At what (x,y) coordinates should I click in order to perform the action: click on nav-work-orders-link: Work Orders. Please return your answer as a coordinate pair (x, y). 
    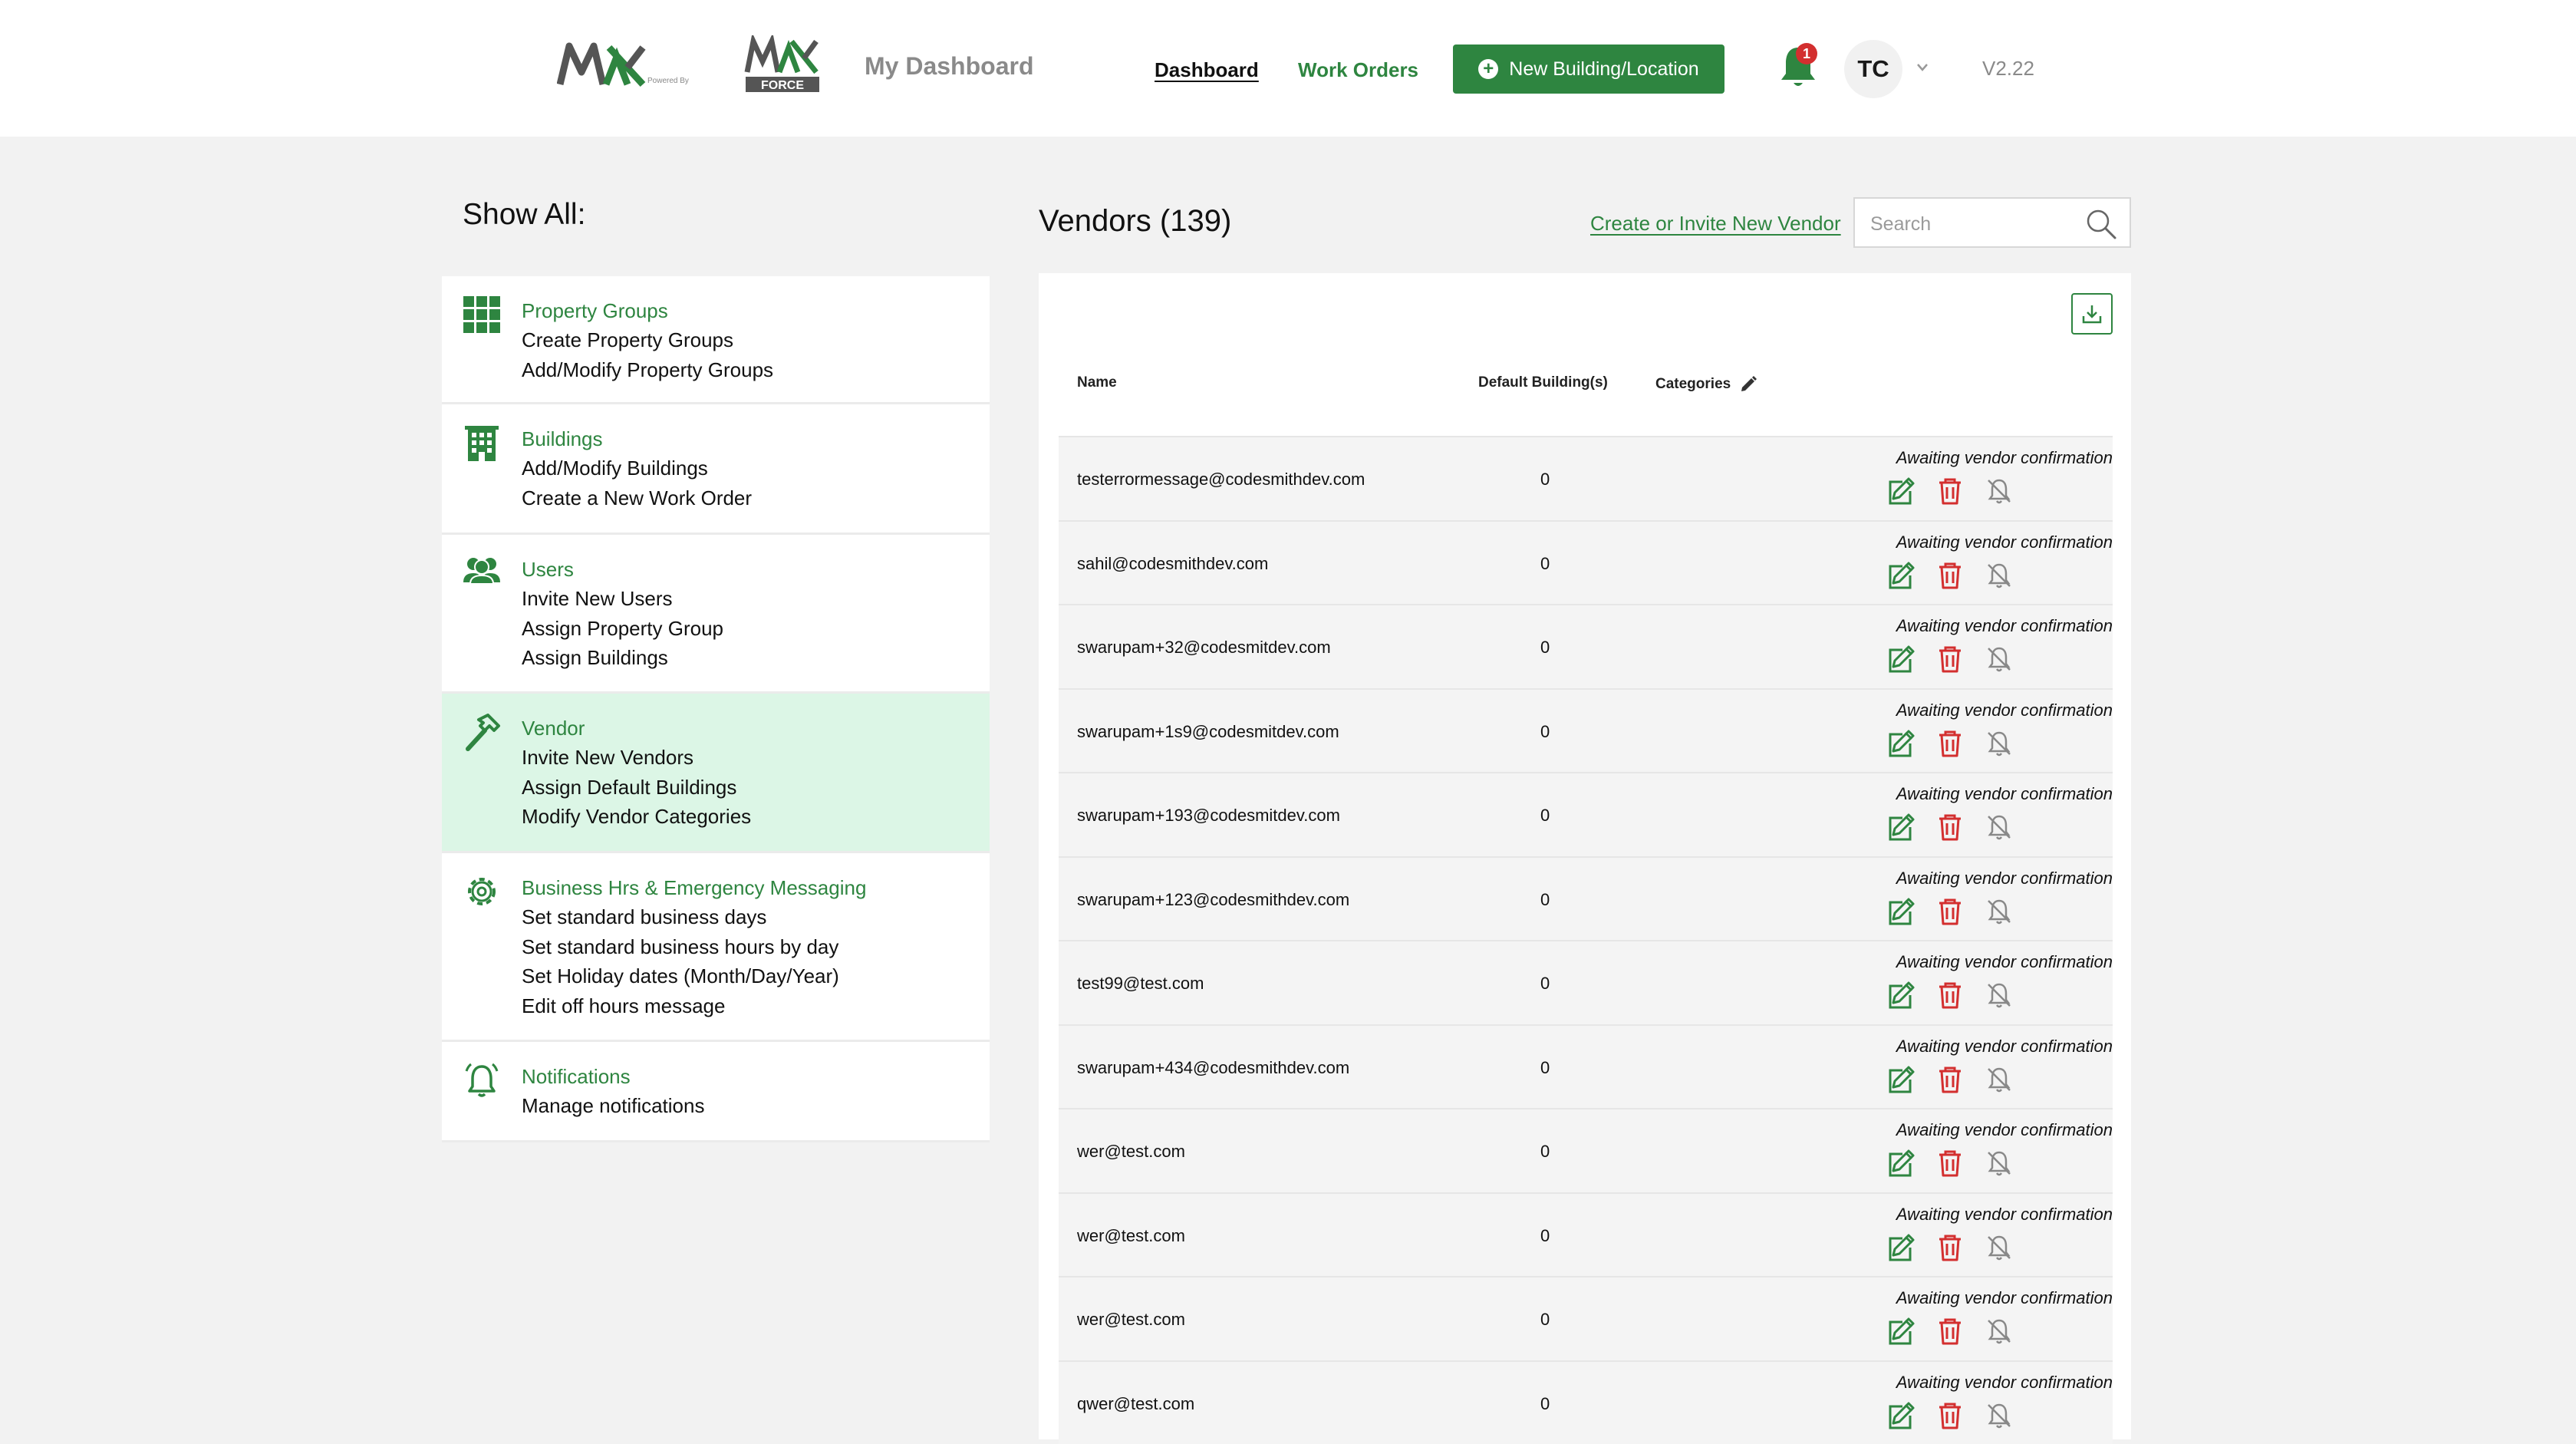
    Looking at the image, I should click on (1358, 70).